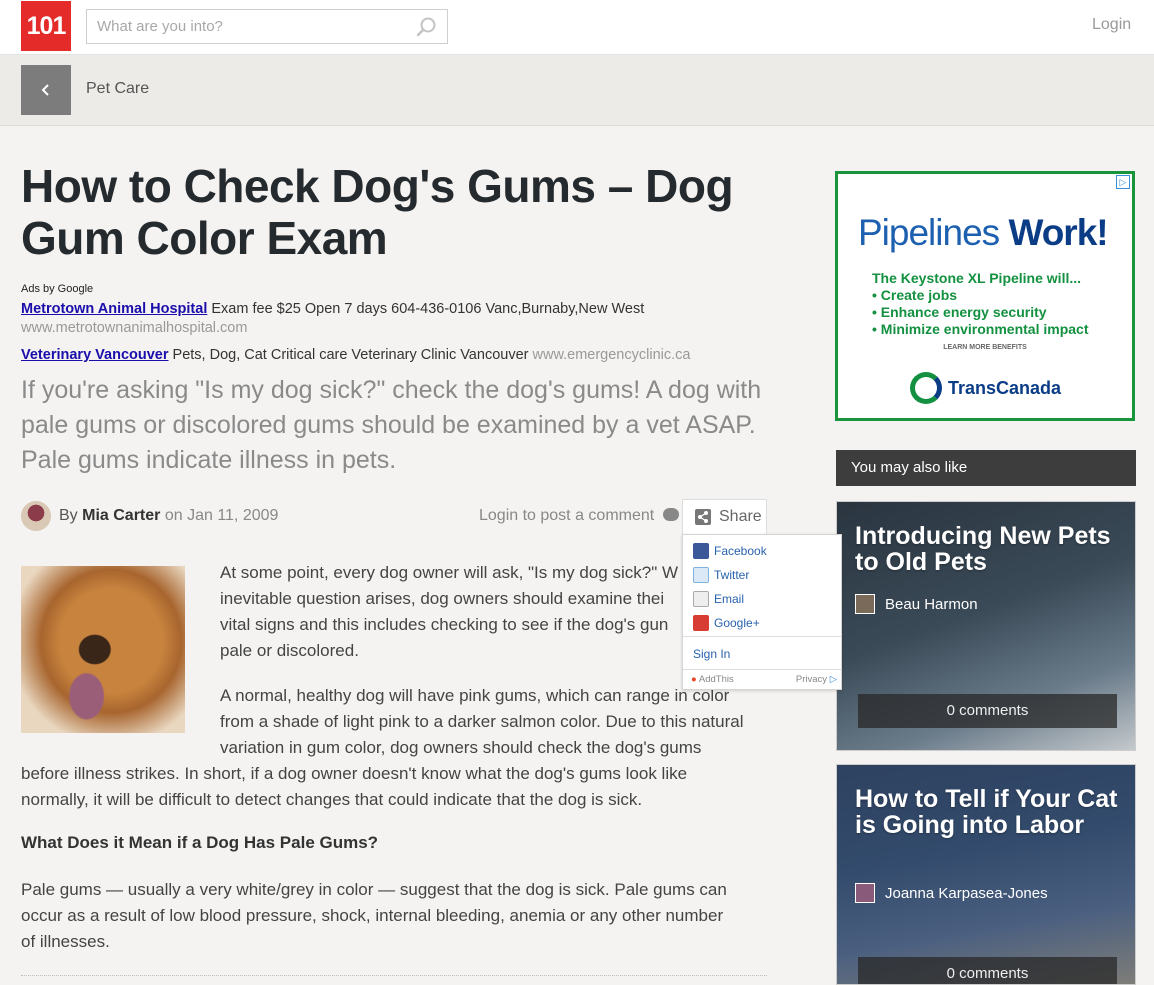 The image size is (1154, 985). I want to click on back-button, so click(46, 90).